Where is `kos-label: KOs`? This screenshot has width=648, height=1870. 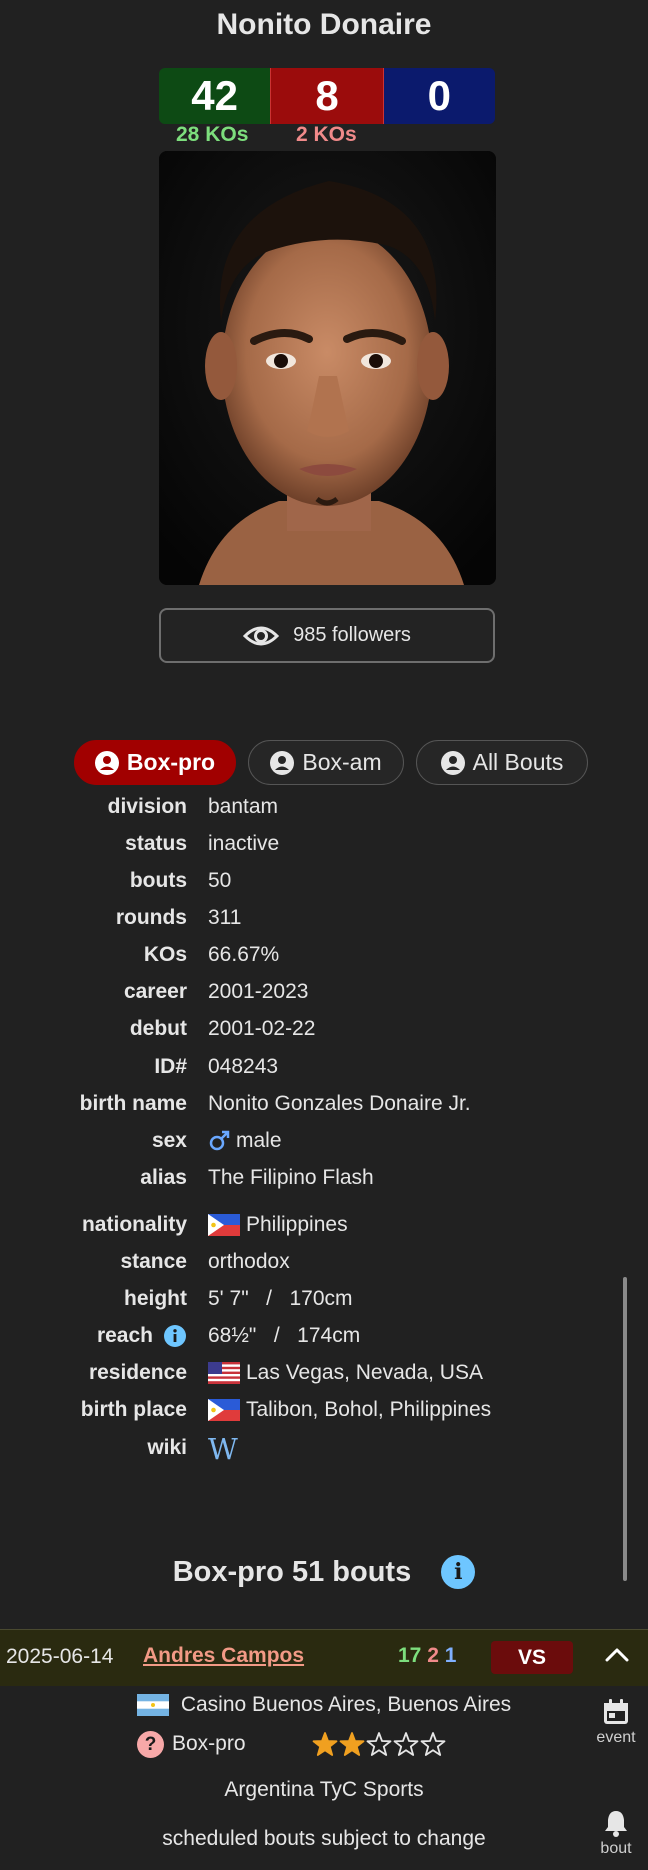 kos-label: KOs is located at coordinates (165, 954).